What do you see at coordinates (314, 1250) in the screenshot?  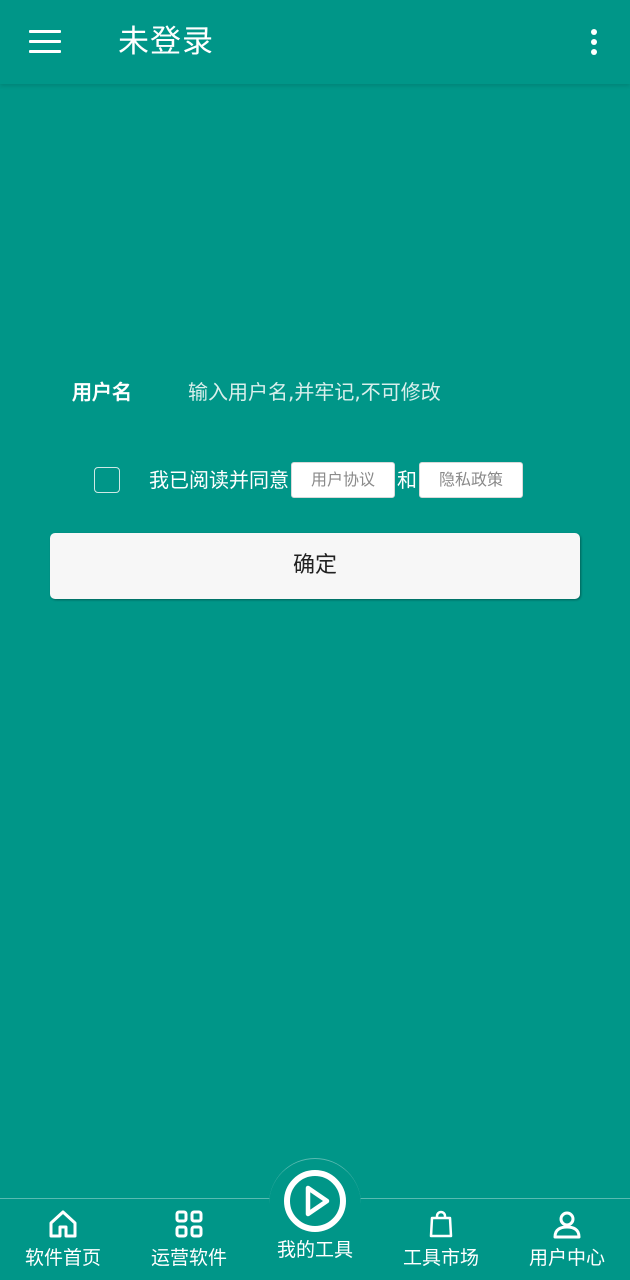 I see `nav-label: 我的工具` at bounding box center [314, 1250].